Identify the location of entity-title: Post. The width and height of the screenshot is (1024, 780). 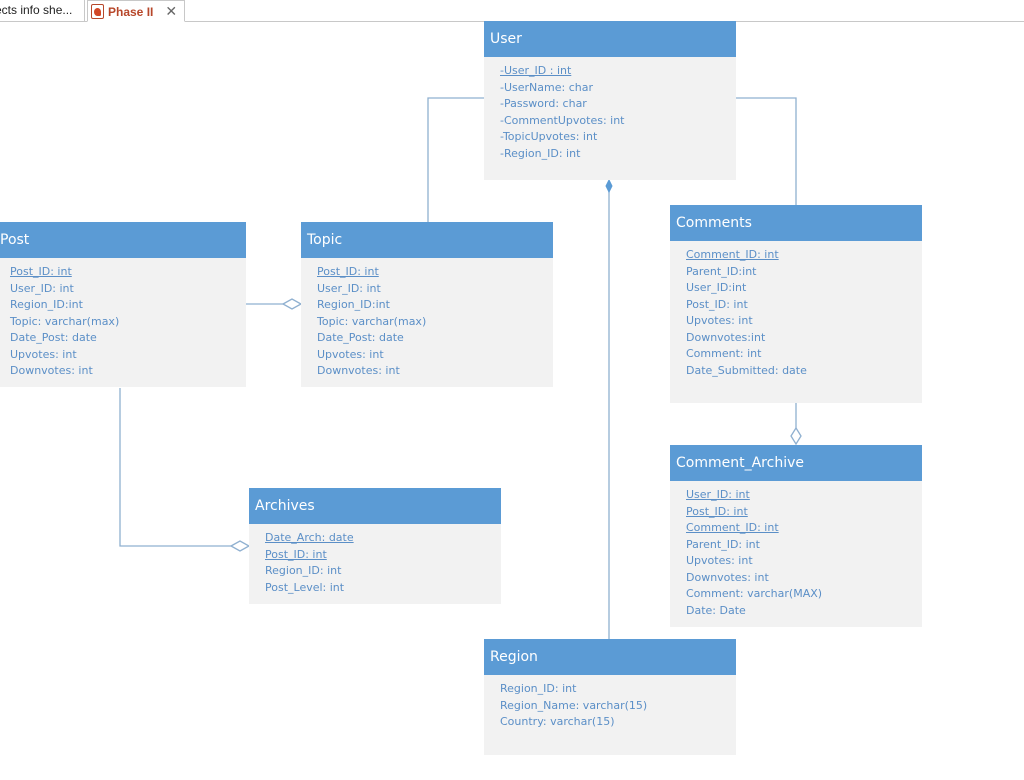
(123, 240).